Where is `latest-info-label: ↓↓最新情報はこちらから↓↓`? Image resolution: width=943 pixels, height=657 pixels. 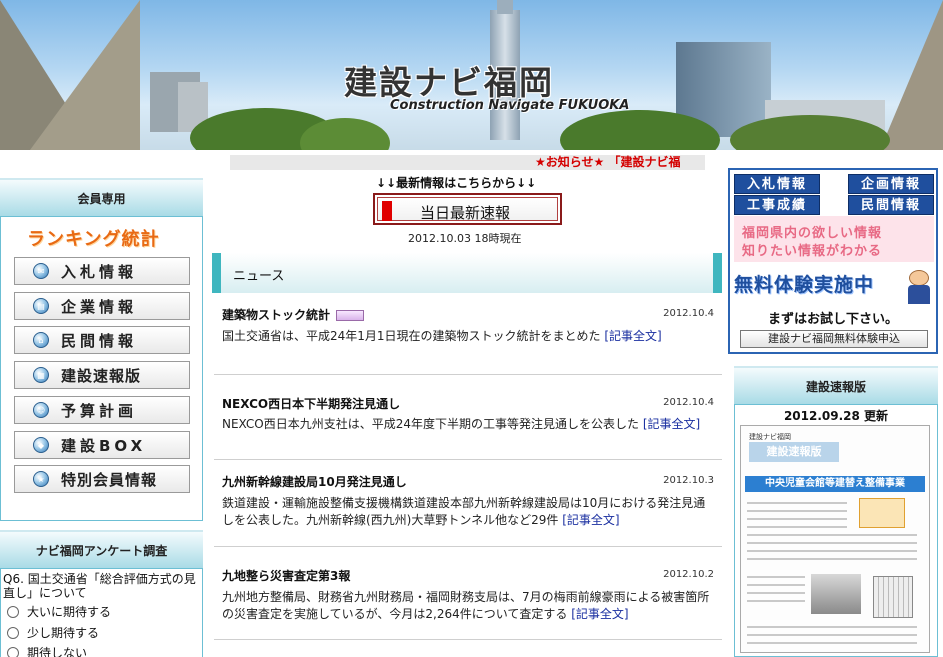
latest-info-label: ↓↓最新情報はこちらから↓↓ is located at coordinates (456, 183).